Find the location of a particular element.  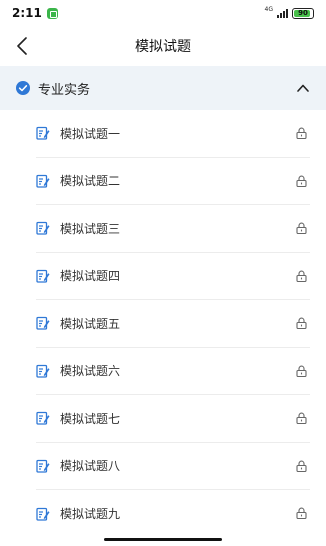

section-title: 专业实务 is located at coordinates (64, 90).